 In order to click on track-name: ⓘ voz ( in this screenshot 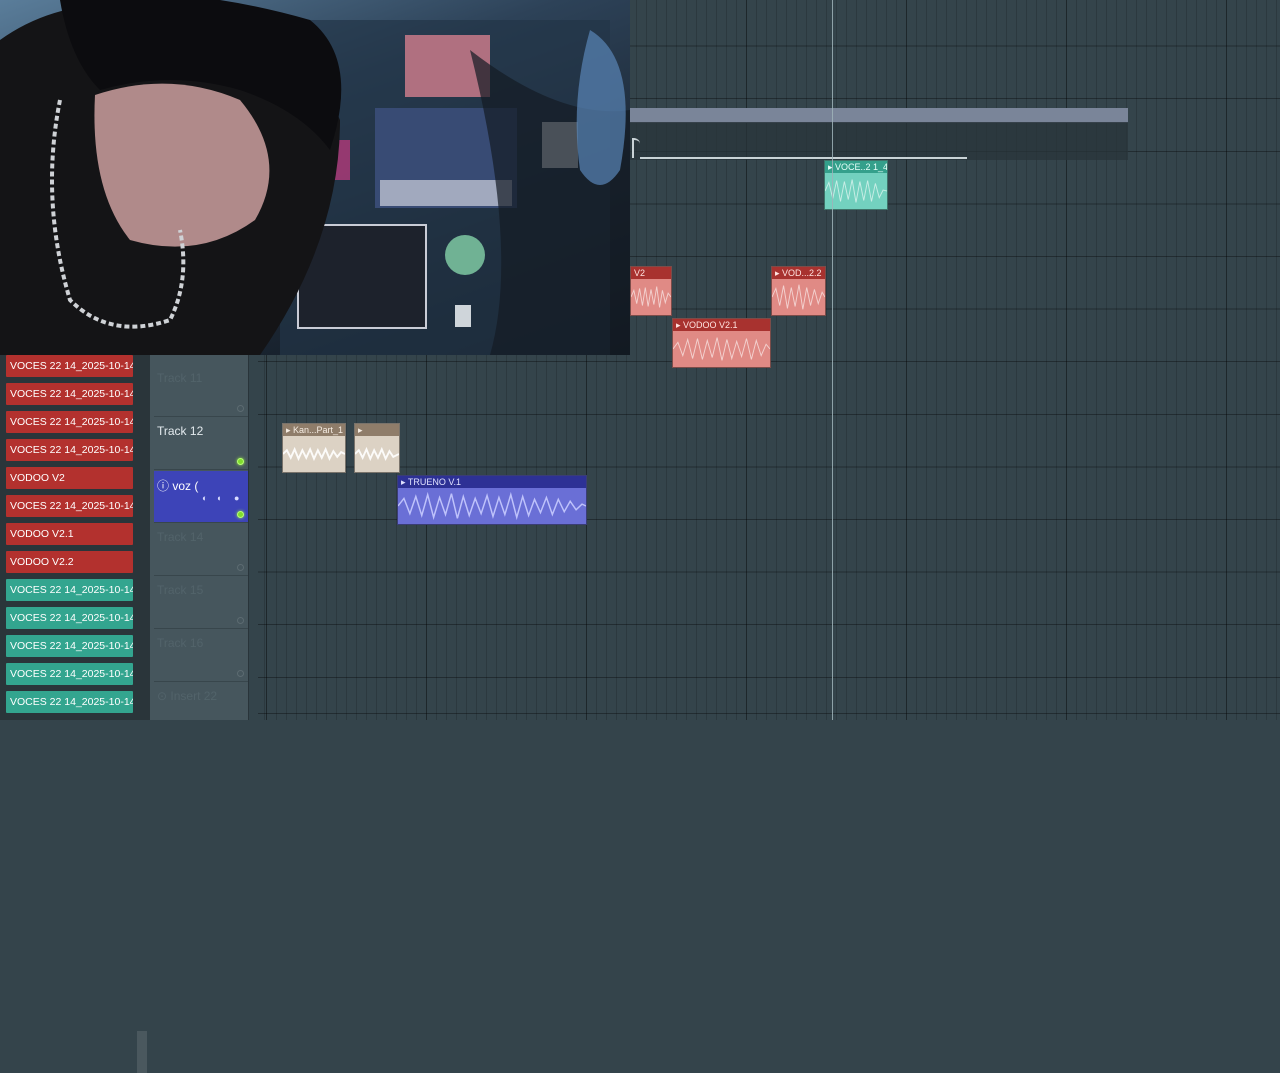, I will do `click(178, 486)`.